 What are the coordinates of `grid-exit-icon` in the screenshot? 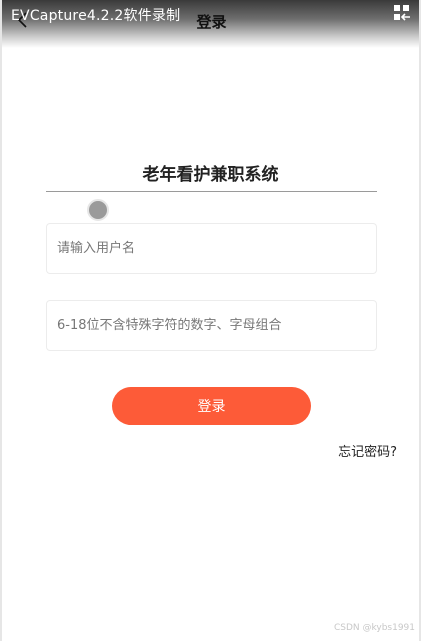 It's located at (402, 13).